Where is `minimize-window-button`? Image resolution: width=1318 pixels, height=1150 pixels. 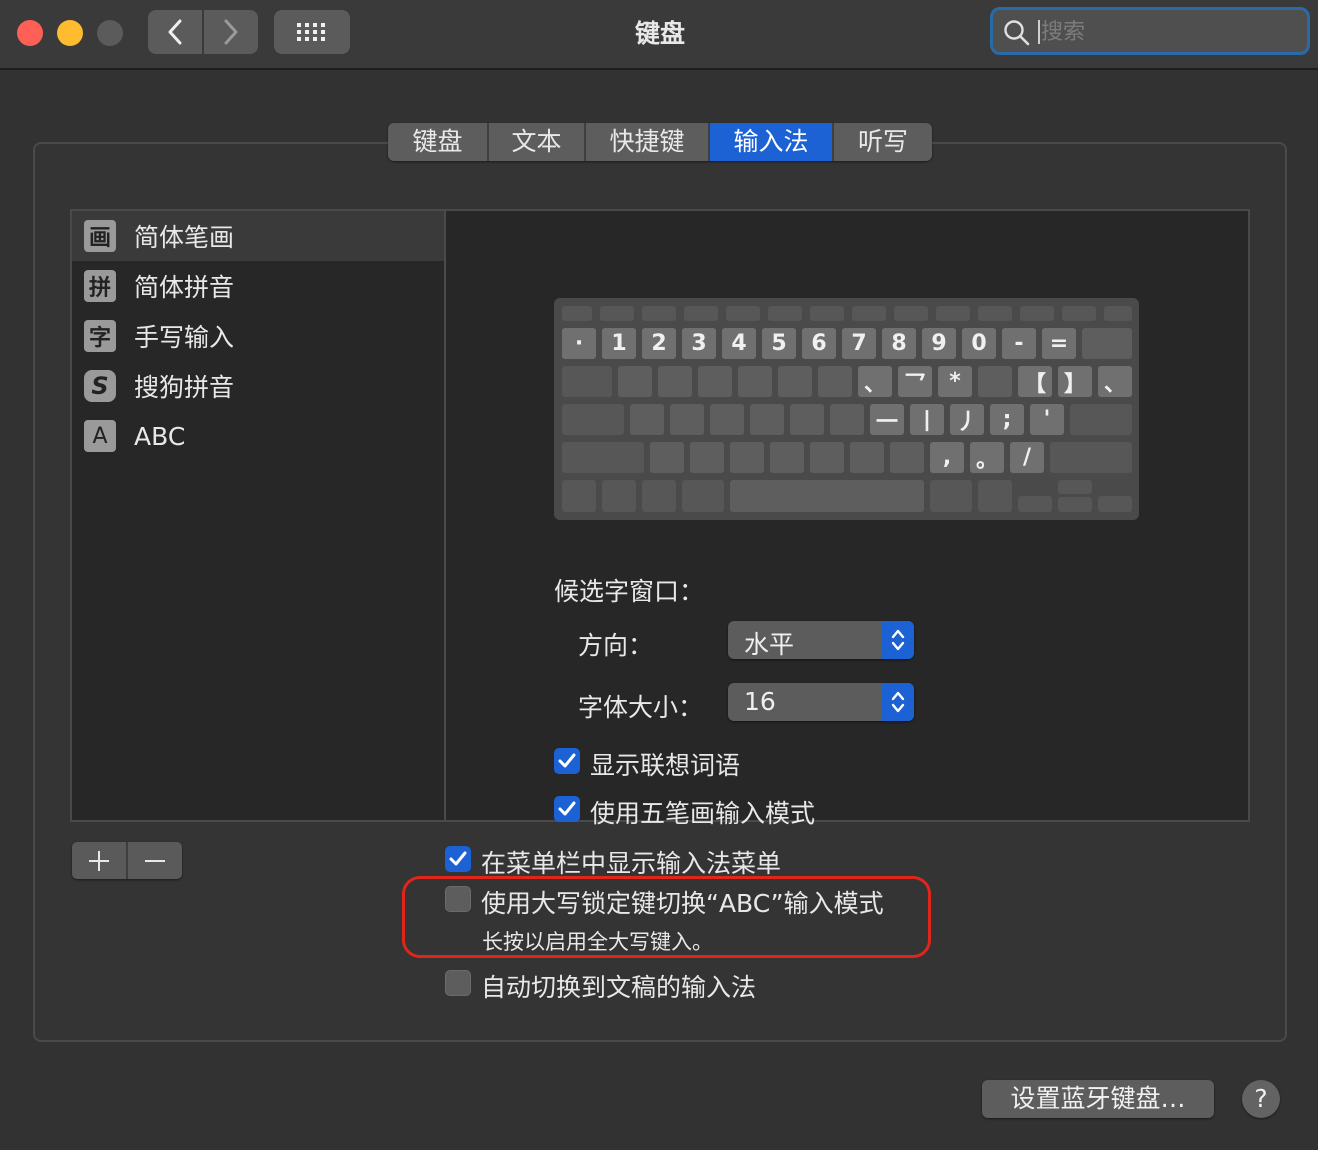
minimize-window-button is located at coordinates (70, 33).